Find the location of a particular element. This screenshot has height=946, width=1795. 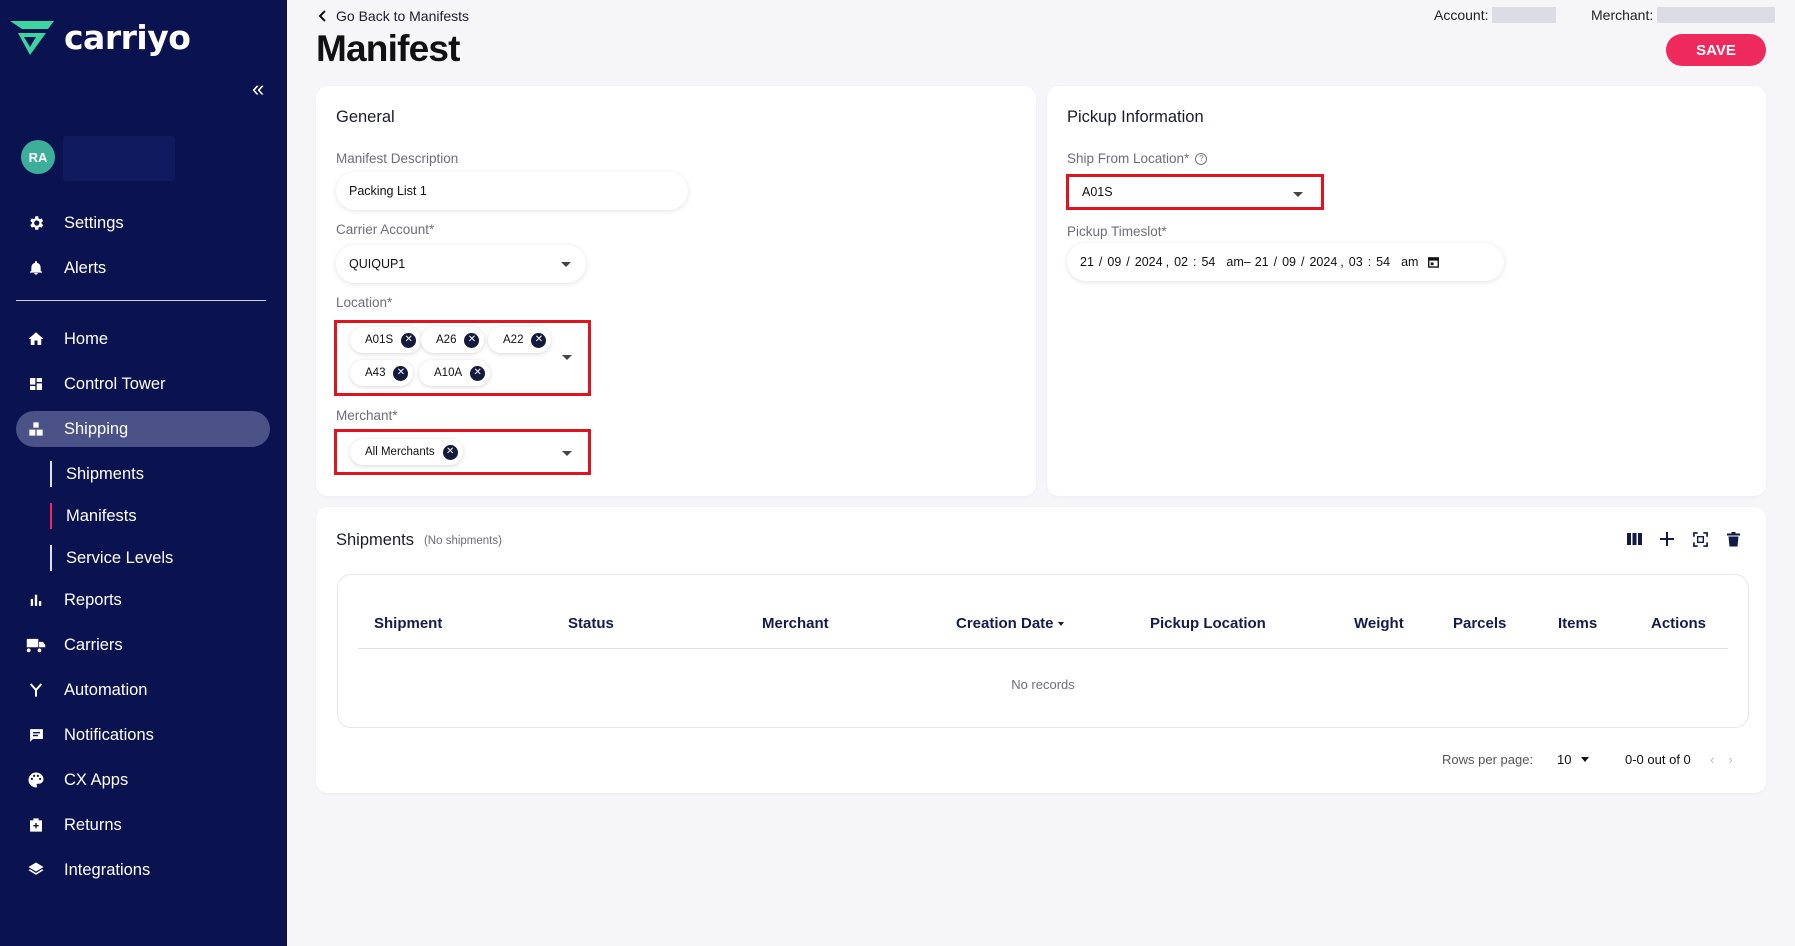

location-chip: A26 ✕ is located at coordinates (453, 340).